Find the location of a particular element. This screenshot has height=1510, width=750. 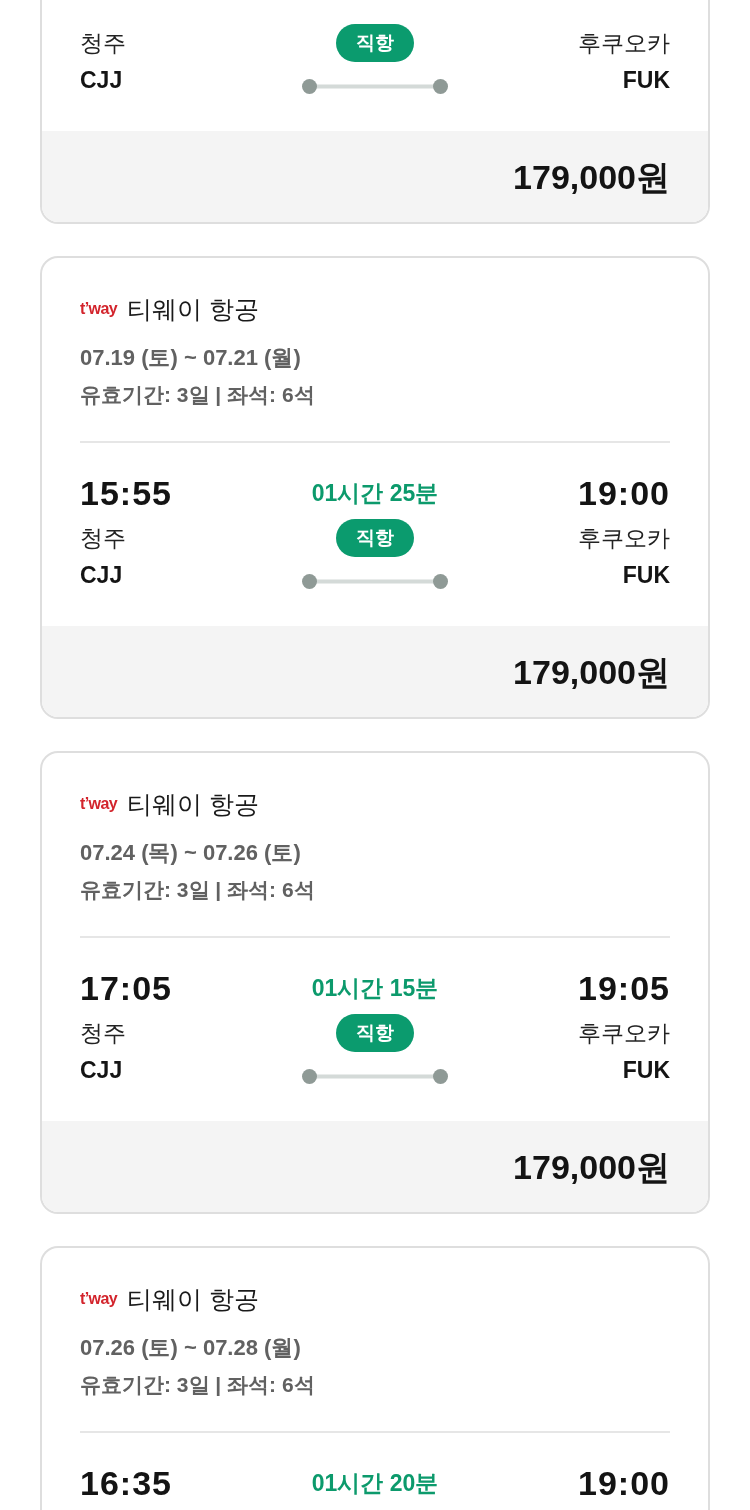

departure-time: 17:05 is located at coordinates (126, 988).